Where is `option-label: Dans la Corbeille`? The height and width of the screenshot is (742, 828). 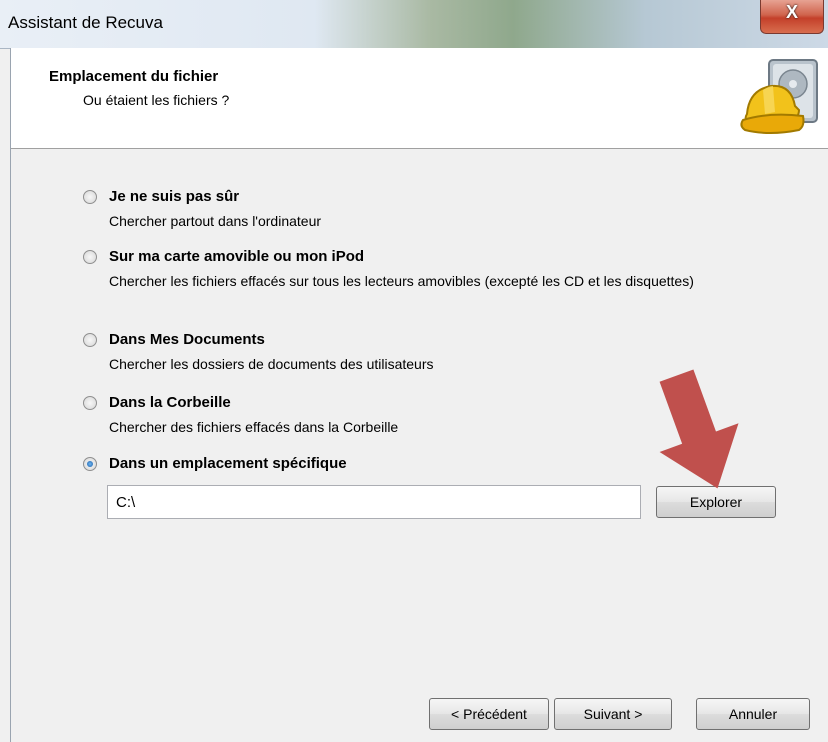 option-label: Dans la Corbeille is located at coordinates (170, 402).